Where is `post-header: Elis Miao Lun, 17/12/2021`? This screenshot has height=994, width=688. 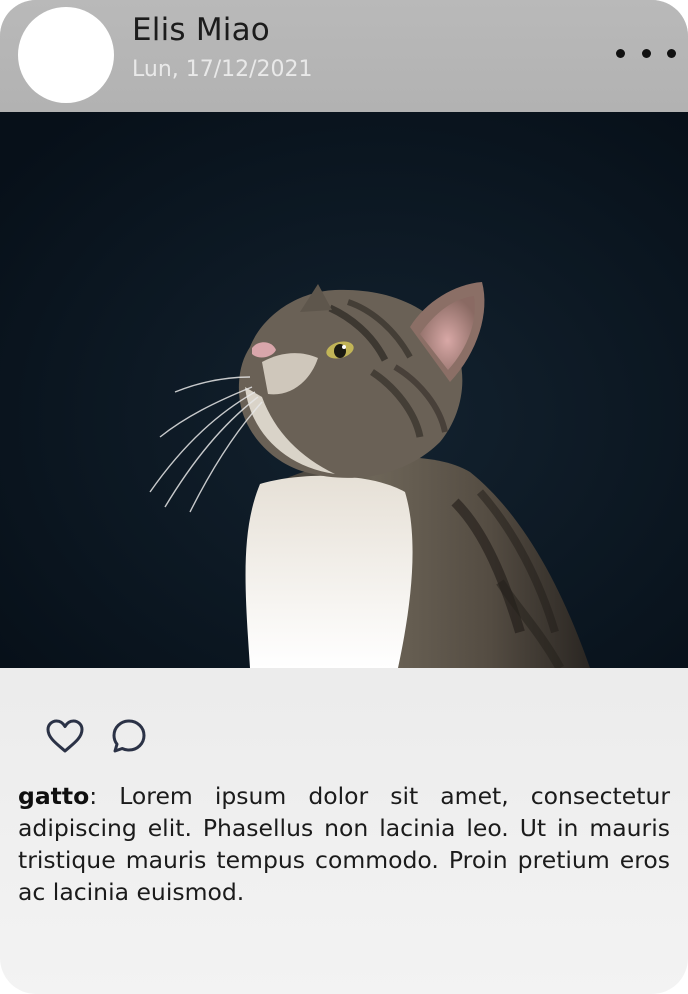
post-header: Elis Miao Lun, 17/12/2021 is located at coordinates (344, 56).